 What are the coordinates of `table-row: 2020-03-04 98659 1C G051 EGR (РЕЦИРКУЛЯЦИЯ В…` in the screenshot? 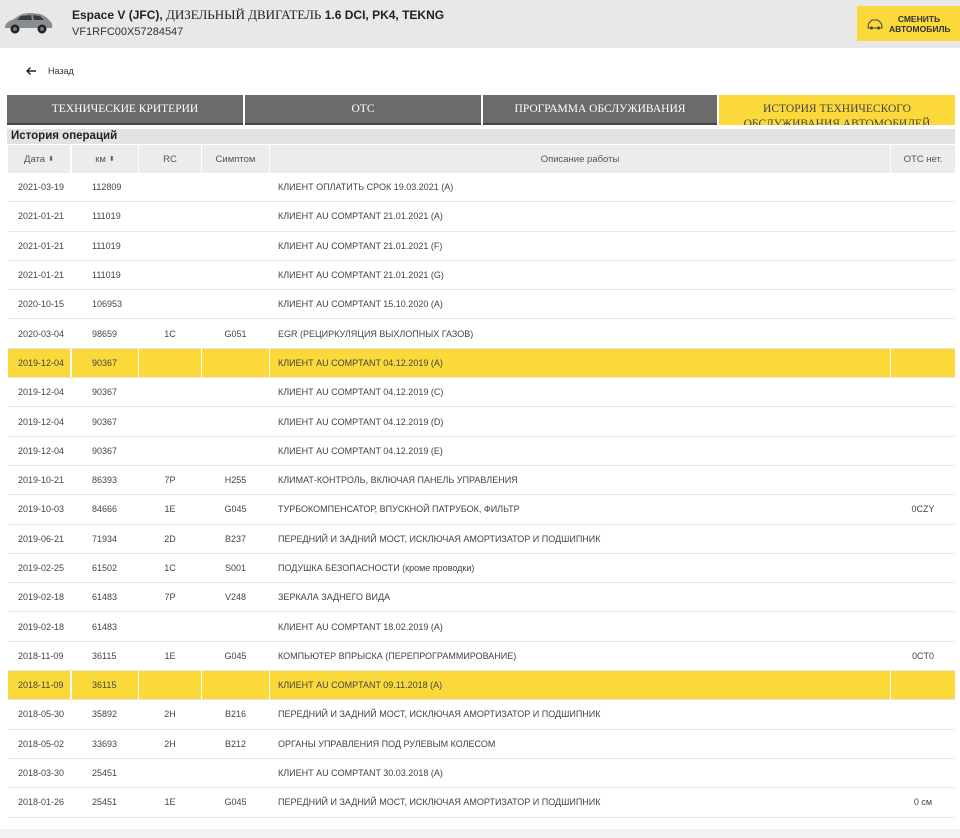 It's located at (481, 334).